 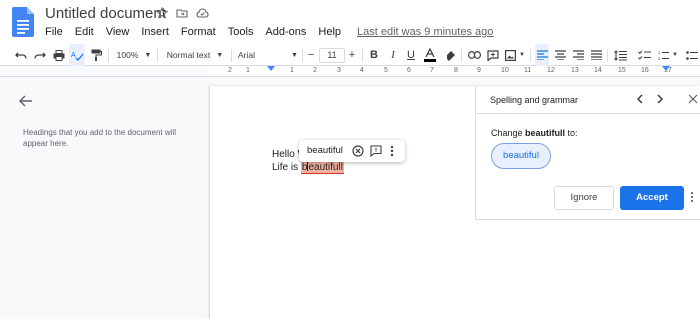 What do you see at coordinates (26, 101) in the screenshot?
I see `back-arrow-icon` at bounding box center [26, 101].